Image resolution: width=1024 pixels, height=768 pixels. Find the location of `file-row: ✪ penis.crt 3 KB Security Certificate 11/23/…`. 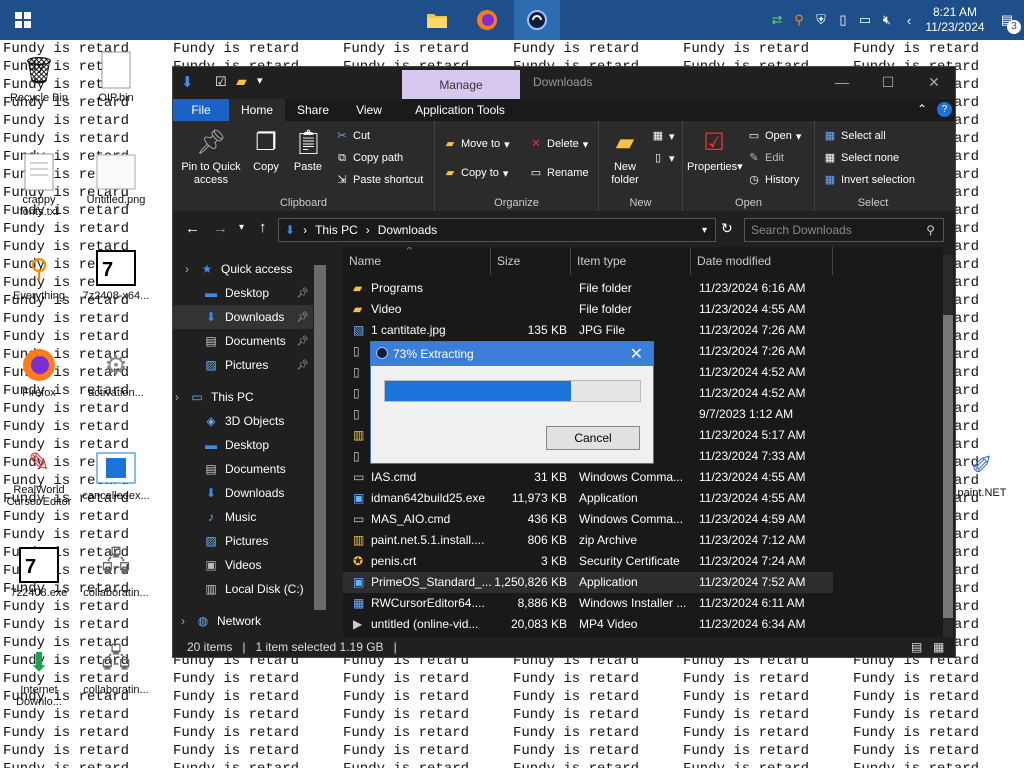

file-row: ✪ penis.crt 3 KB Security Certificate 11/23/… is located at coordinates (588, 561).